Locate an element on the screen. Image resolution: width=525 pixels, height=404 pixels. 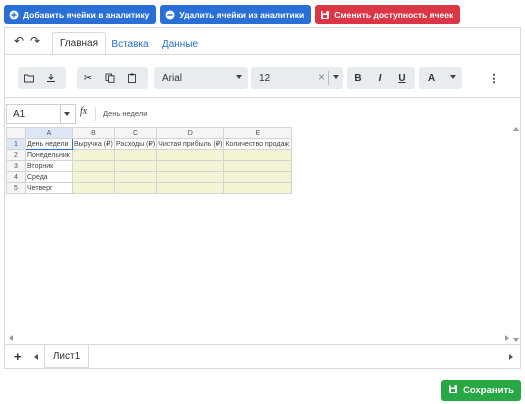
font-size-select: 12 × is located at coordinates (297, 78).